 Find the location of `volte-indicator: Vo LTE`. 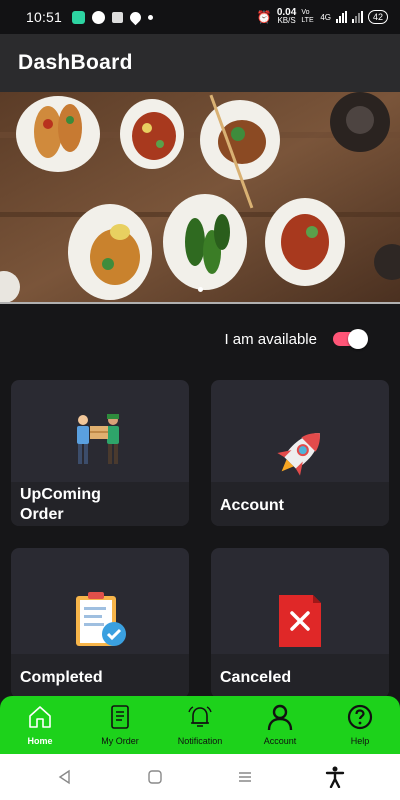

volte-indicator: Vo LTE is located at coordinates (307, 16).